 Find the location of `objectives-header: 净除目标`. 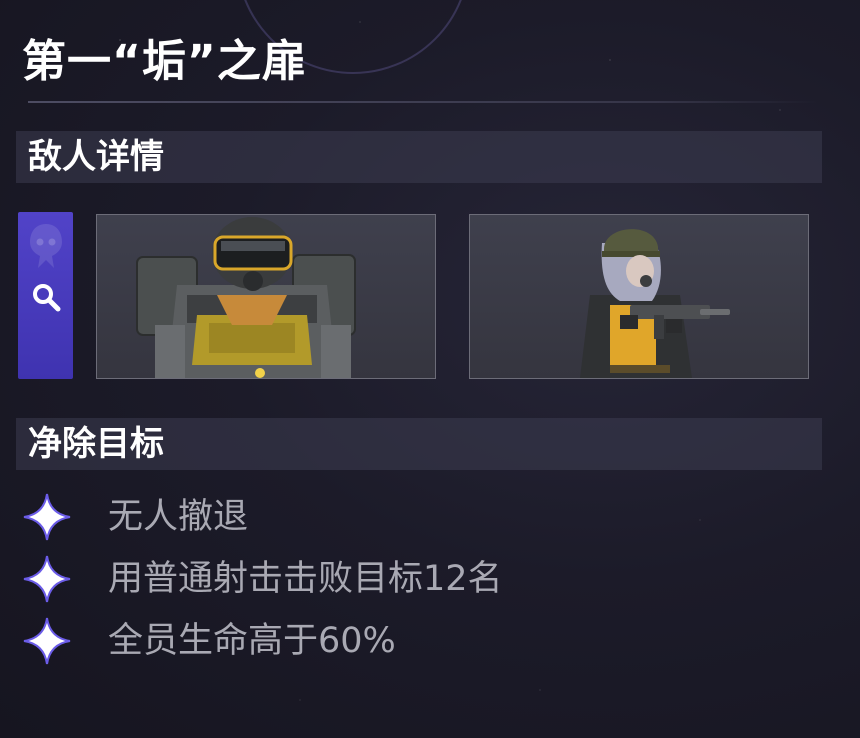

objectives-header: 净除目标 is located at coordinates (419, 444).